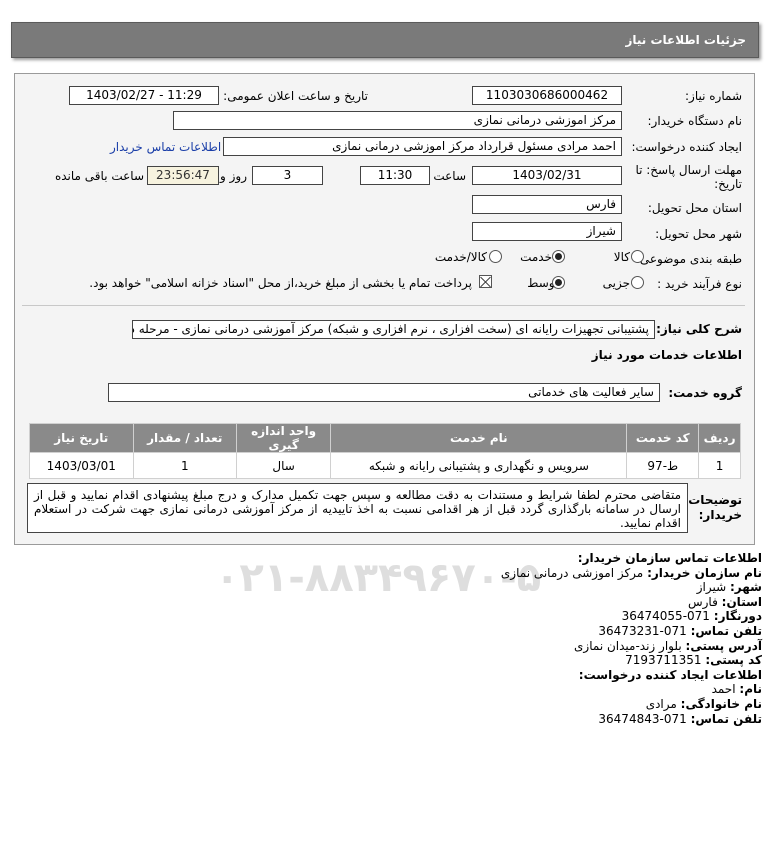 Image resolution: width=770 pixels, height=845 pixels. What do you see at coordinates (685, 40) in the screenshot?
I see `page-title: جزئیات اطلاعات نیاز` at bounding box center [685, 40].